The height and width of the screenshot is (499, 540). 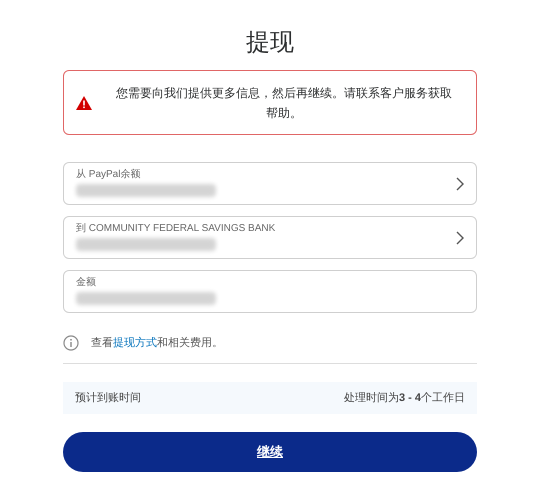 What do you see at coordinates (71, 343) in the screenshot?
I see `info-icon` at bounding box center [71, 343].